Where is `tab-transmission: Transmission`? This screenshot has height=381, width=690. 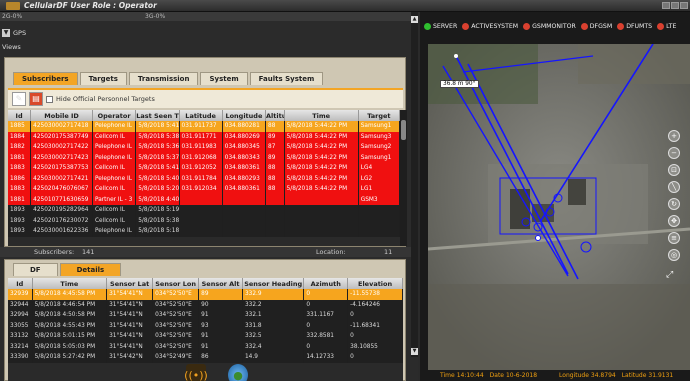 tab-transmission: Transmission is located at coordinates (163, 78).